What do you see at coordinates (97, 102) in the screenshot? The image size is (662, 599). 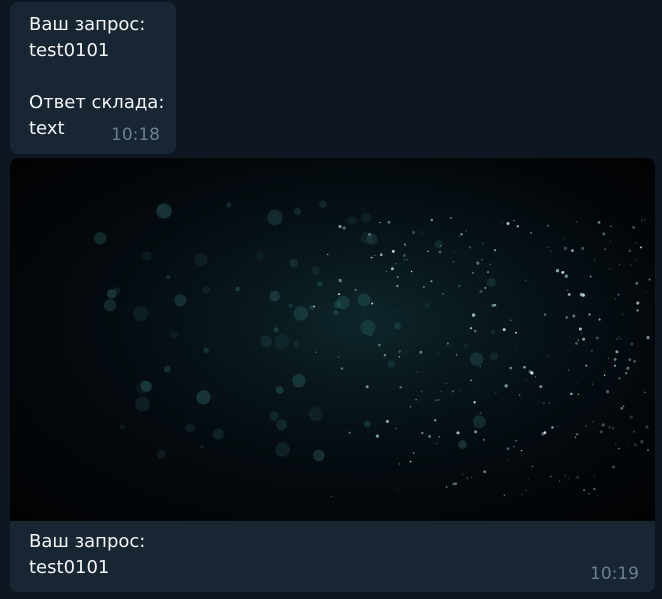 I see `answer-label: Ответ склада:` at bounding box center [97, 102].